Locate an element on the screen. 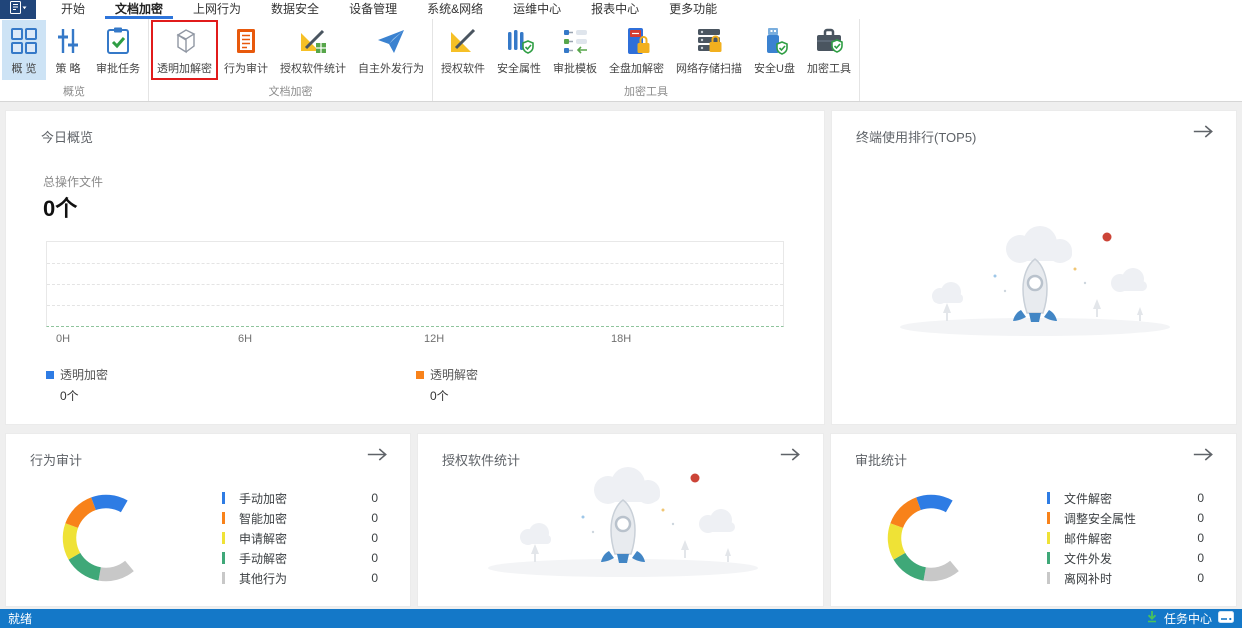 Image resolution: width=1242 pixels, height=628 pixels. policy-sliders-icon is located at coordinates (68, 41).